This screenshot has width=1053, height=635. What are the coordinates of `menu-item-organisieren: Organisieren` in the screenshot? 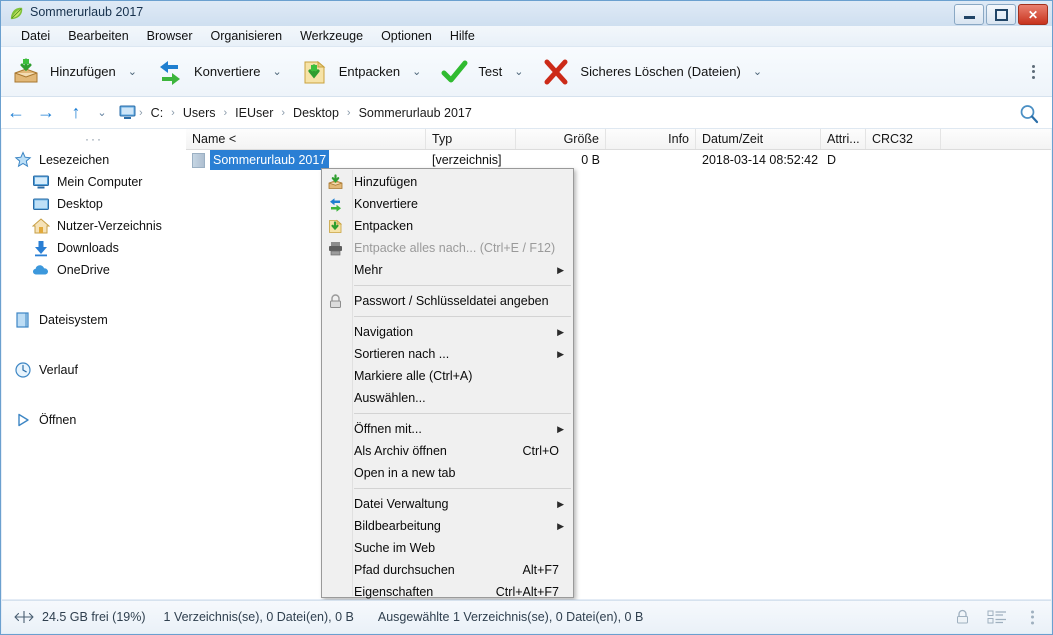 It's located at (247, 36).